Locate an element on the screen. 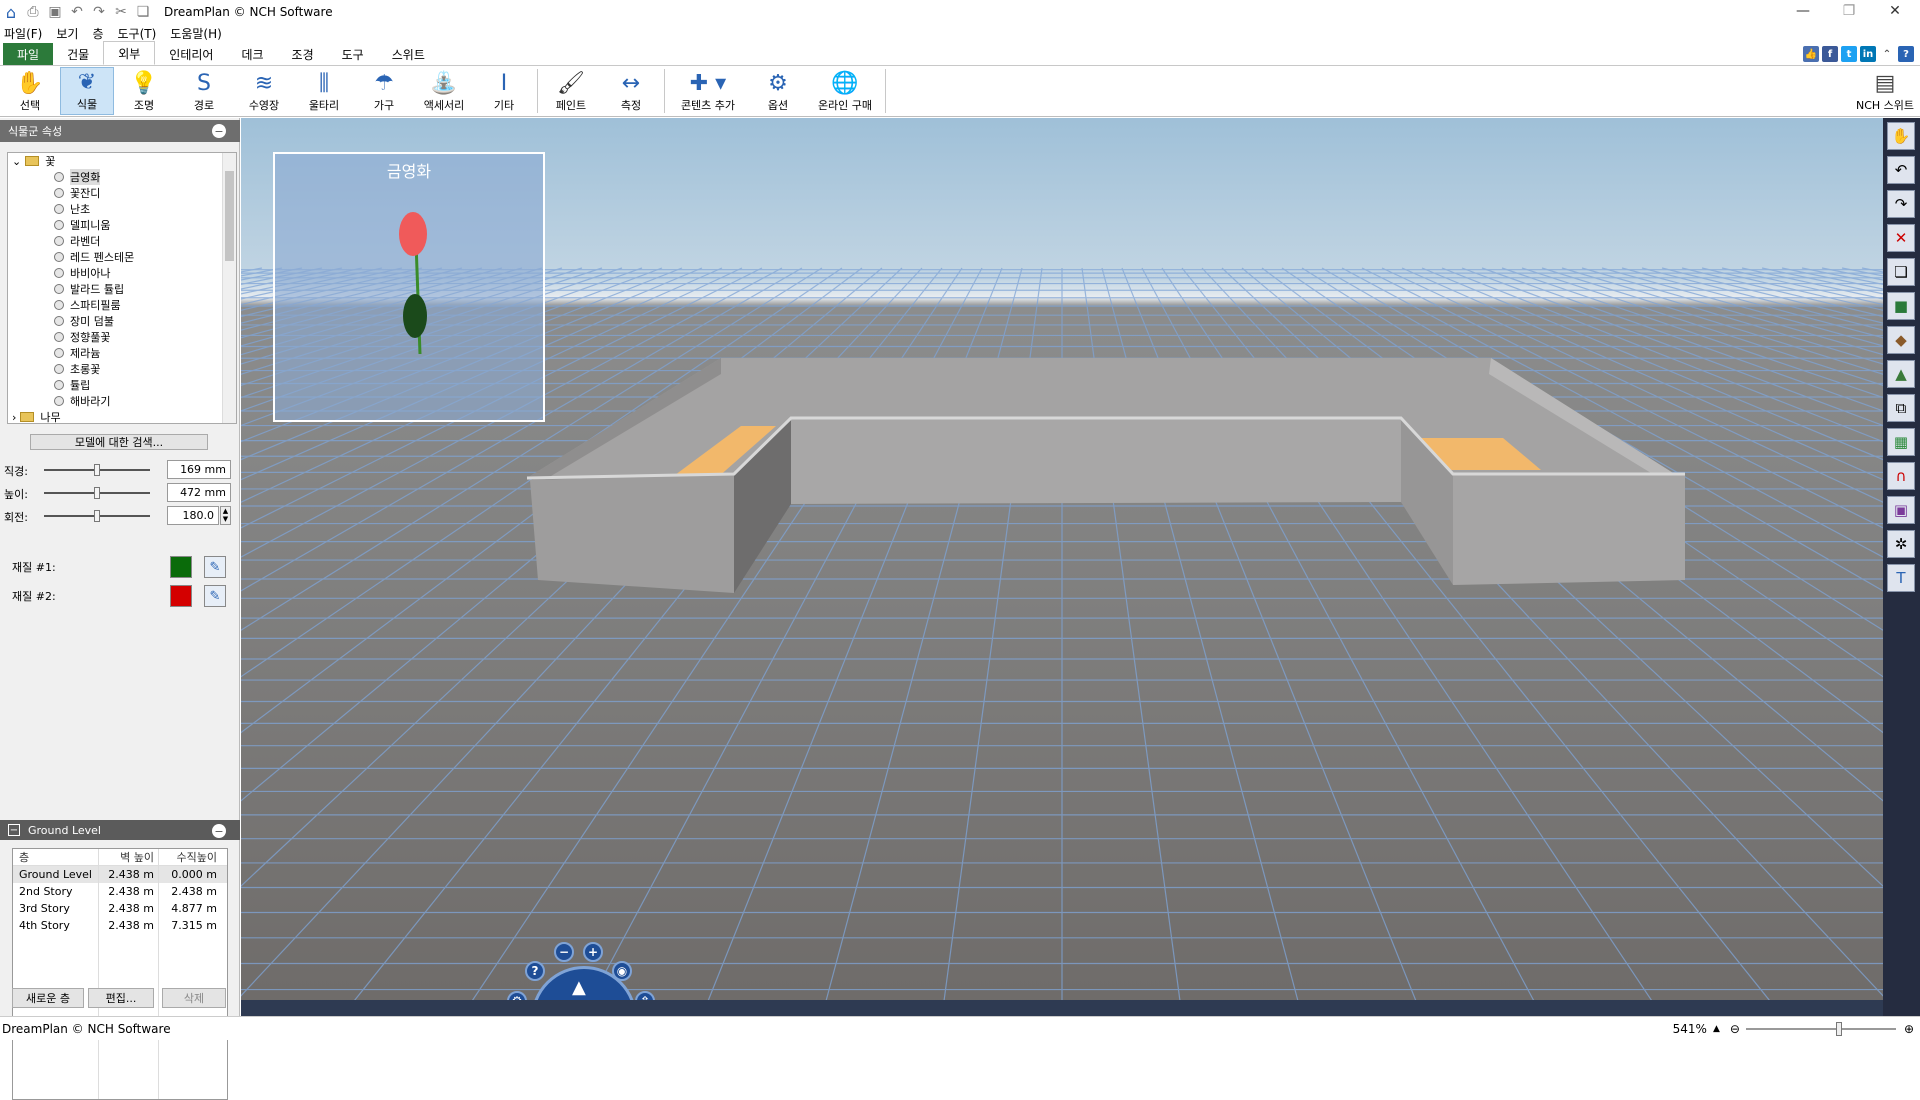 The image size is (1920, 1100). tab-suite: 스위트 is located at coordinates (408, 54).